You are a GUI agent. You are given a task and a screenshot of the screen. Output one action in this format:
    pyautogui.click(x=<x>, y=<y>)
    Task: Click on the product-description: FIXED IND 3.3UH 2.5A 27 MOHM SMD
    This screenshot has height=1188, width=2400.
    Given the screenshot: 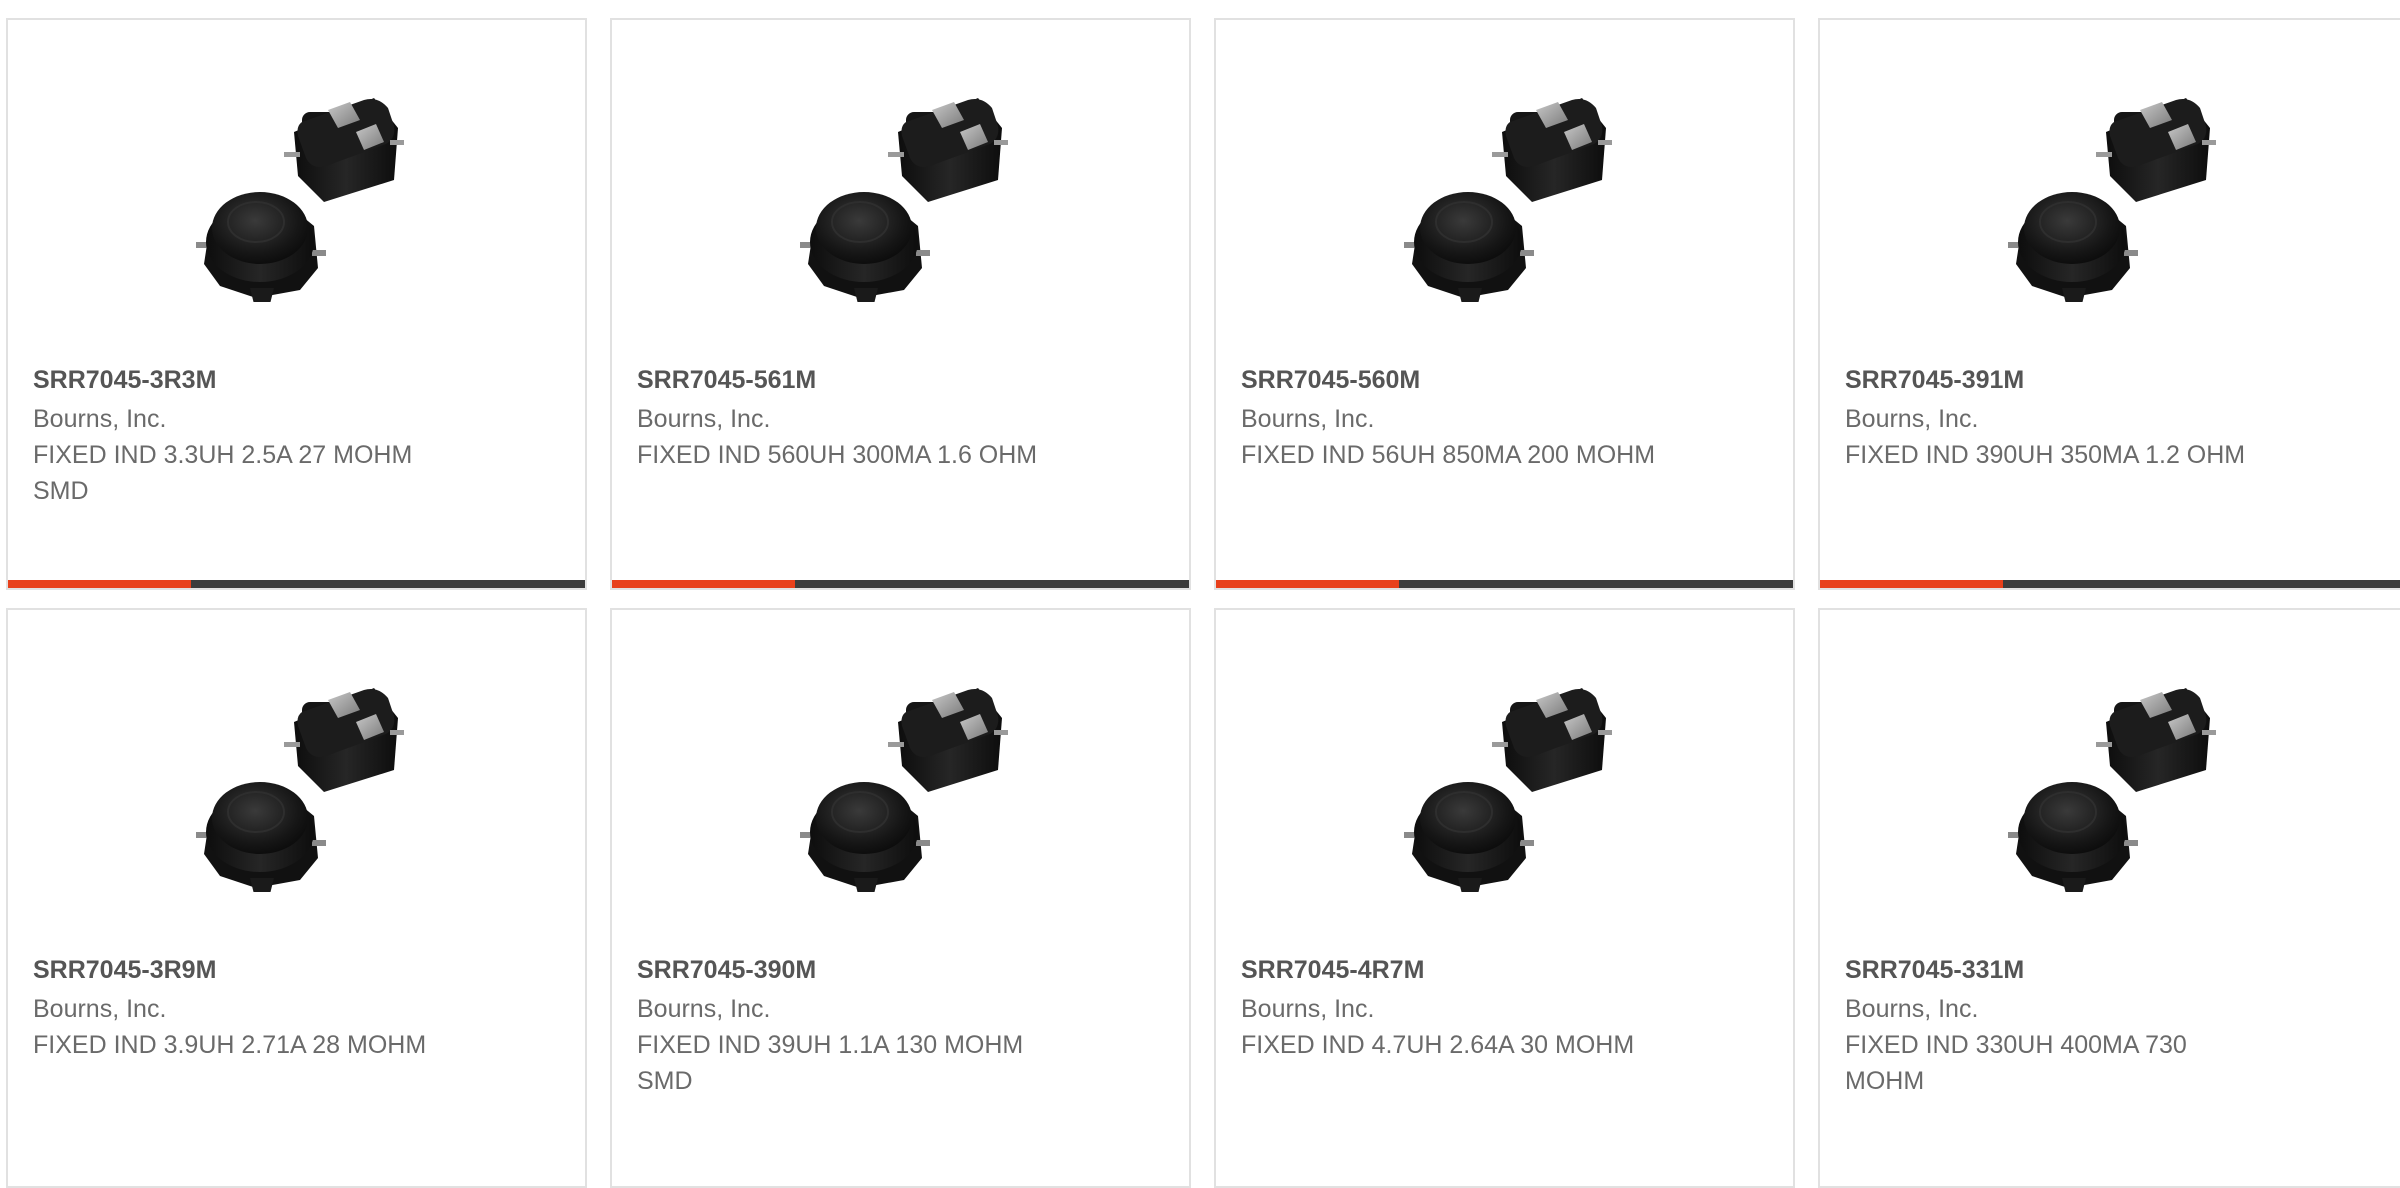 What is the action you would take?
    pyautogui.click(x=223, y=473)
    